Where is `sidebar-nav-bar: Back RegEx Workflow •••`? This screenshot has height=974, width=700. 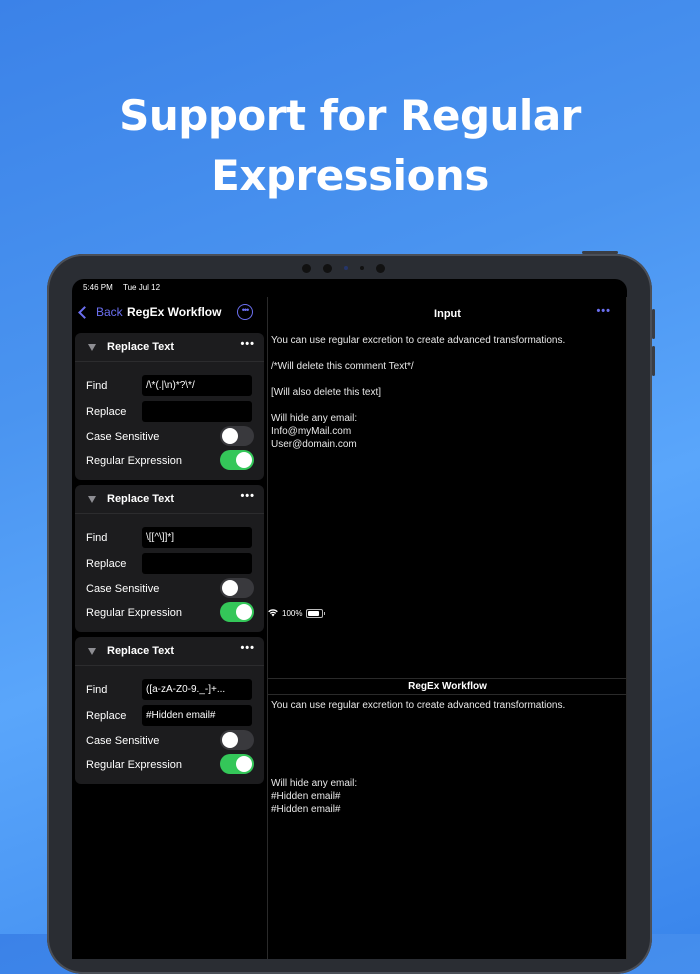
sidebar-nav-bar: Back RegEx Workflow ••• is located at coordinates (169, 312).